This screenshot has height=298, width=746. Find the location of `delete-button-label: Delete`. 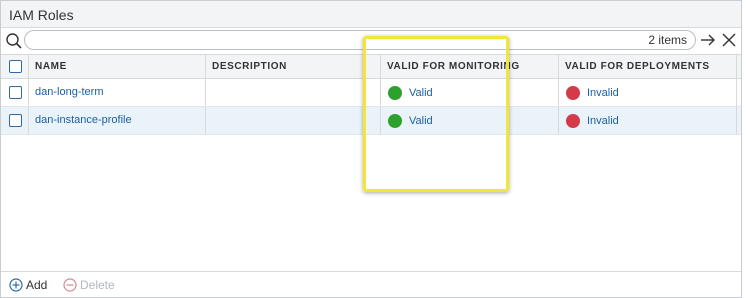

delete-button-label: Delete is located at coordinates (97, 285).